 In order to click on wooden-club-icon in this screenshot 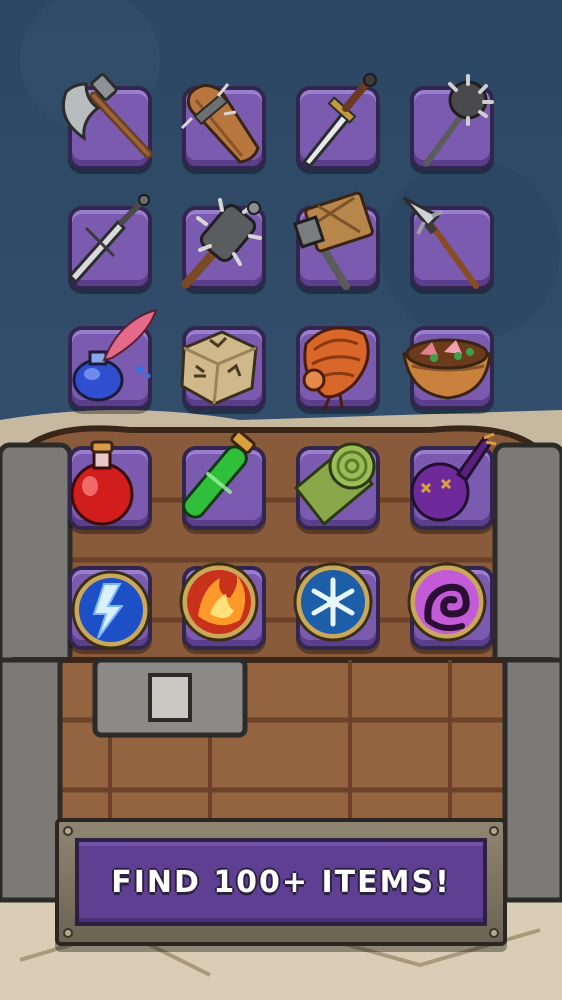, I will do `click(220, 123)`.